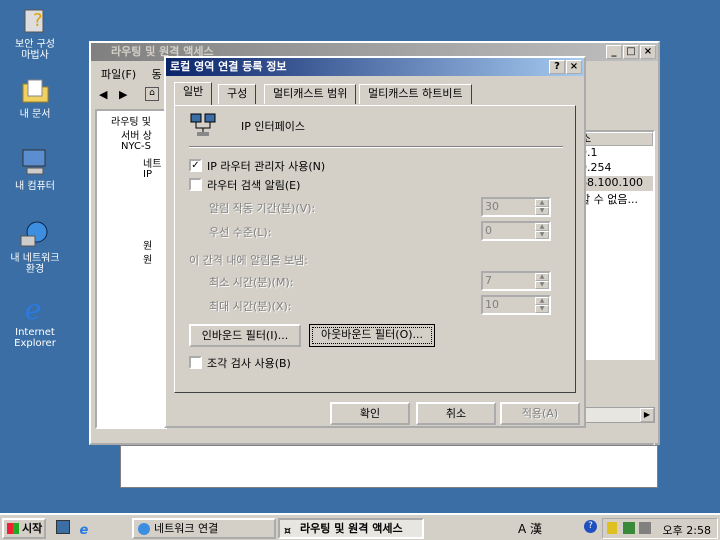 This screenshot has height=540, width=720. Describe the element at coordinates (24, 528) in the screenshot. I see `start-button: 시작` at that location.